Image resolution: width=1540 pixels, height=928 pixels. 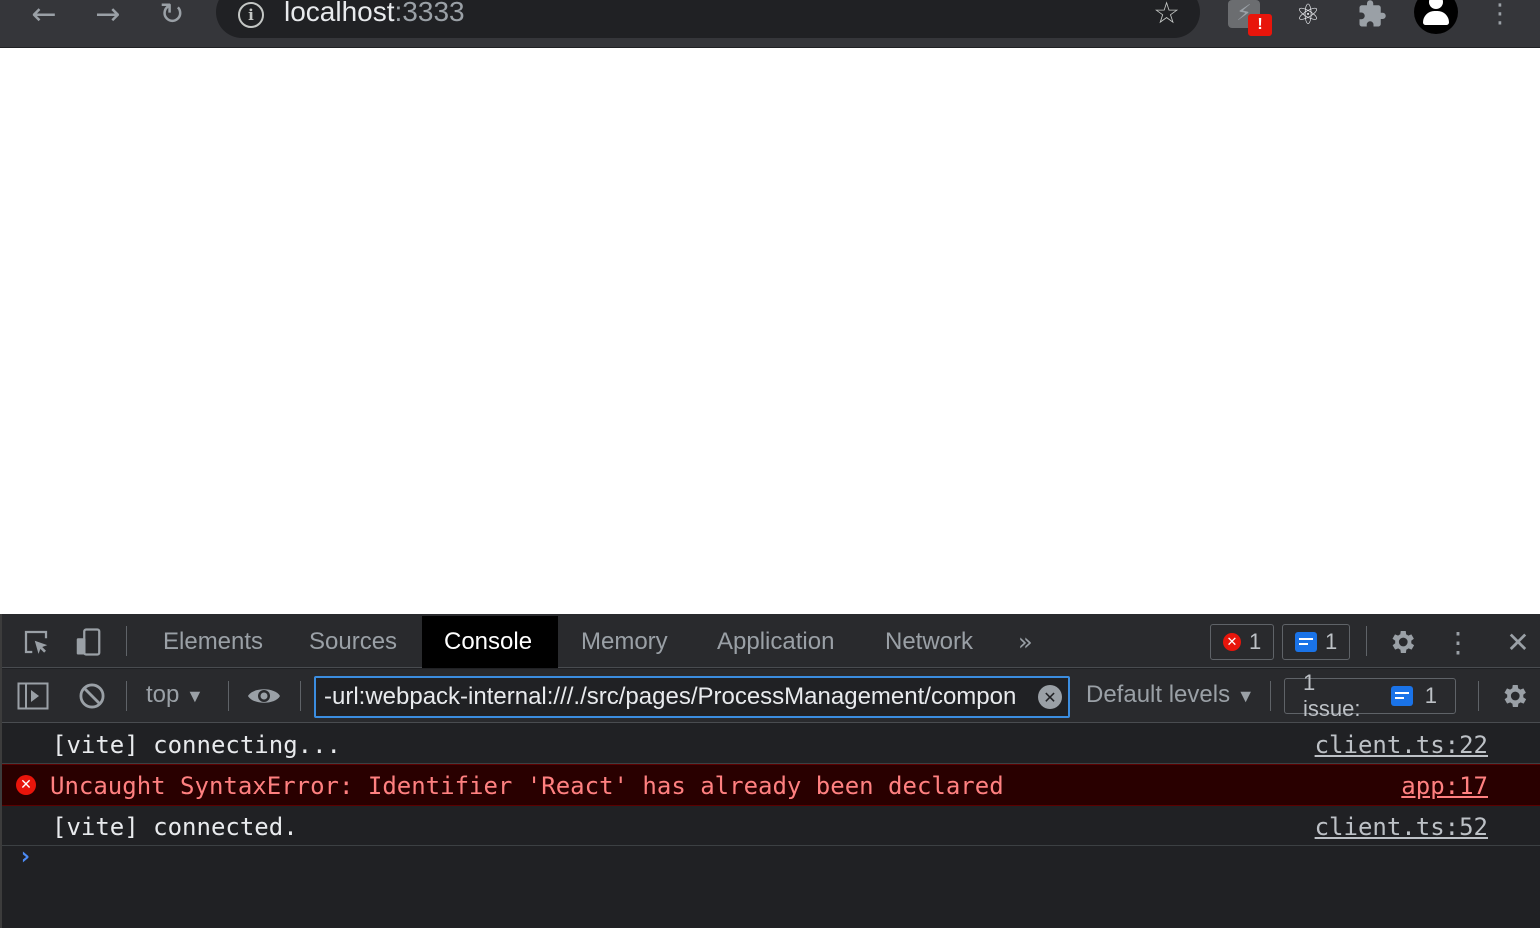 I want to click on inspect-cursor-icon, so click(x=36, y=642).